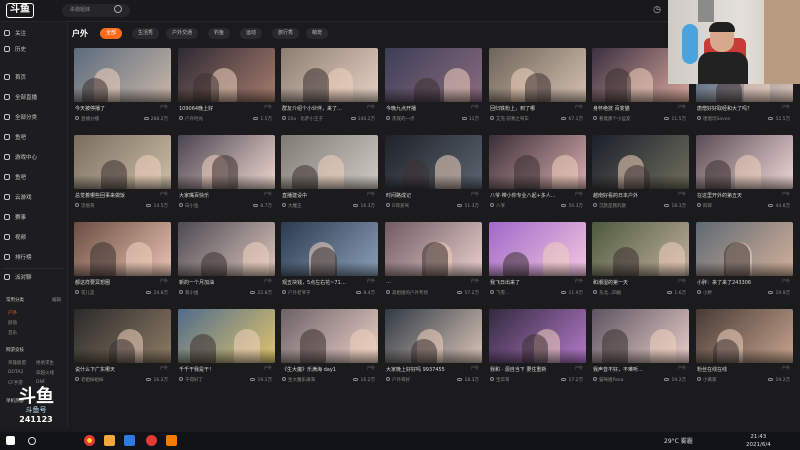 This screenshot has height=450, width=800. I want to click on stream-title: 越南好看的日本户外, so click(631, 195).